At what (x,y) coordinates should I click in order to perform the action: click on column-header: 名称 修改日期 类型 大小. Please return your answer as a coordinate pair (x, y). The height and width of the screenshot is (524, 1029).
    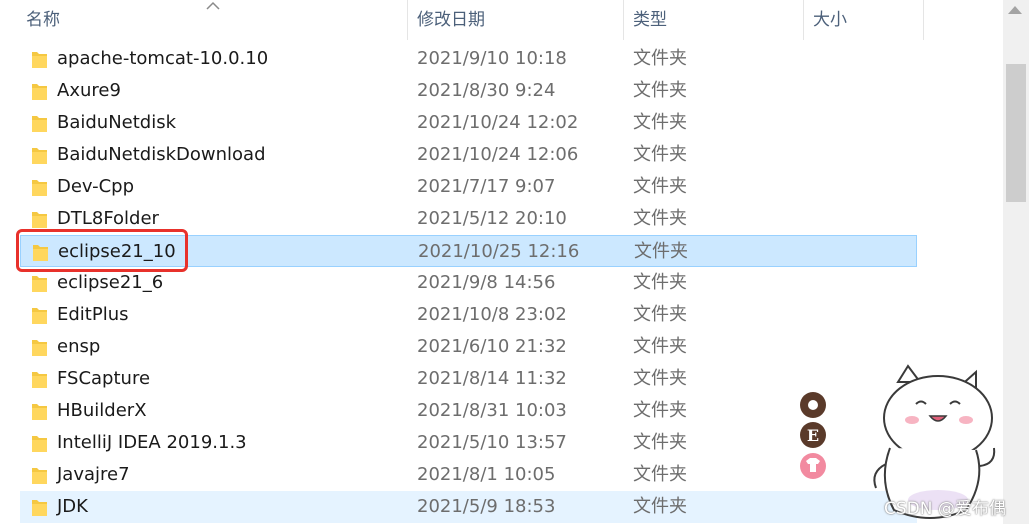
    Looking at the image, I should click on (501, 20).